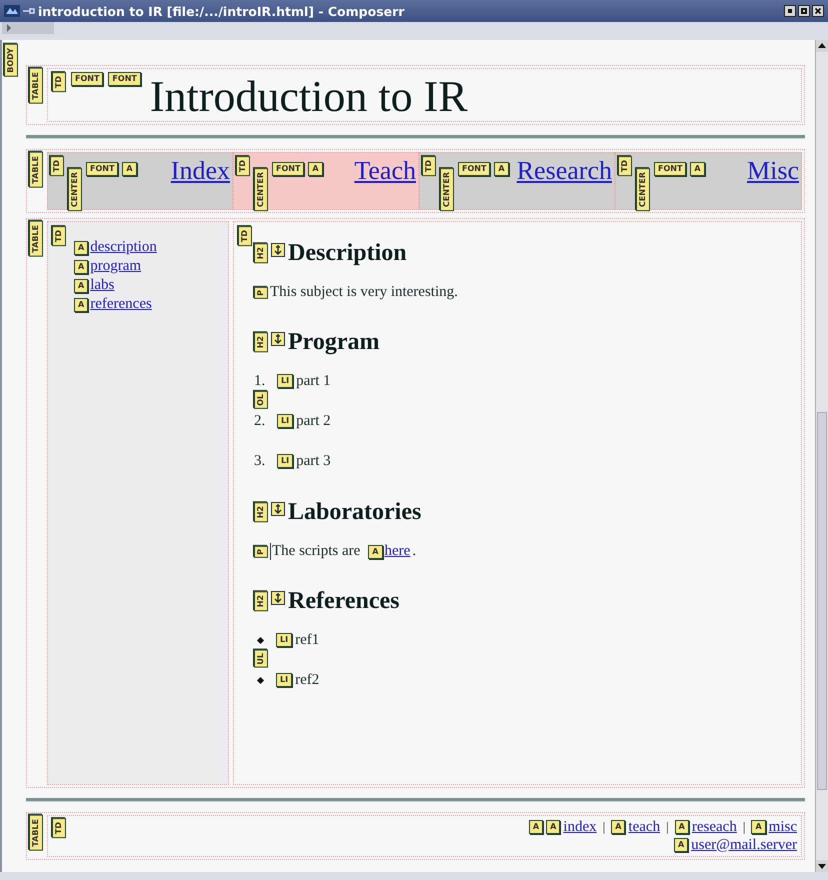 The width and height of the screenshot is (828, 880). I want to click on footer-link: misc, so click(782, 827).